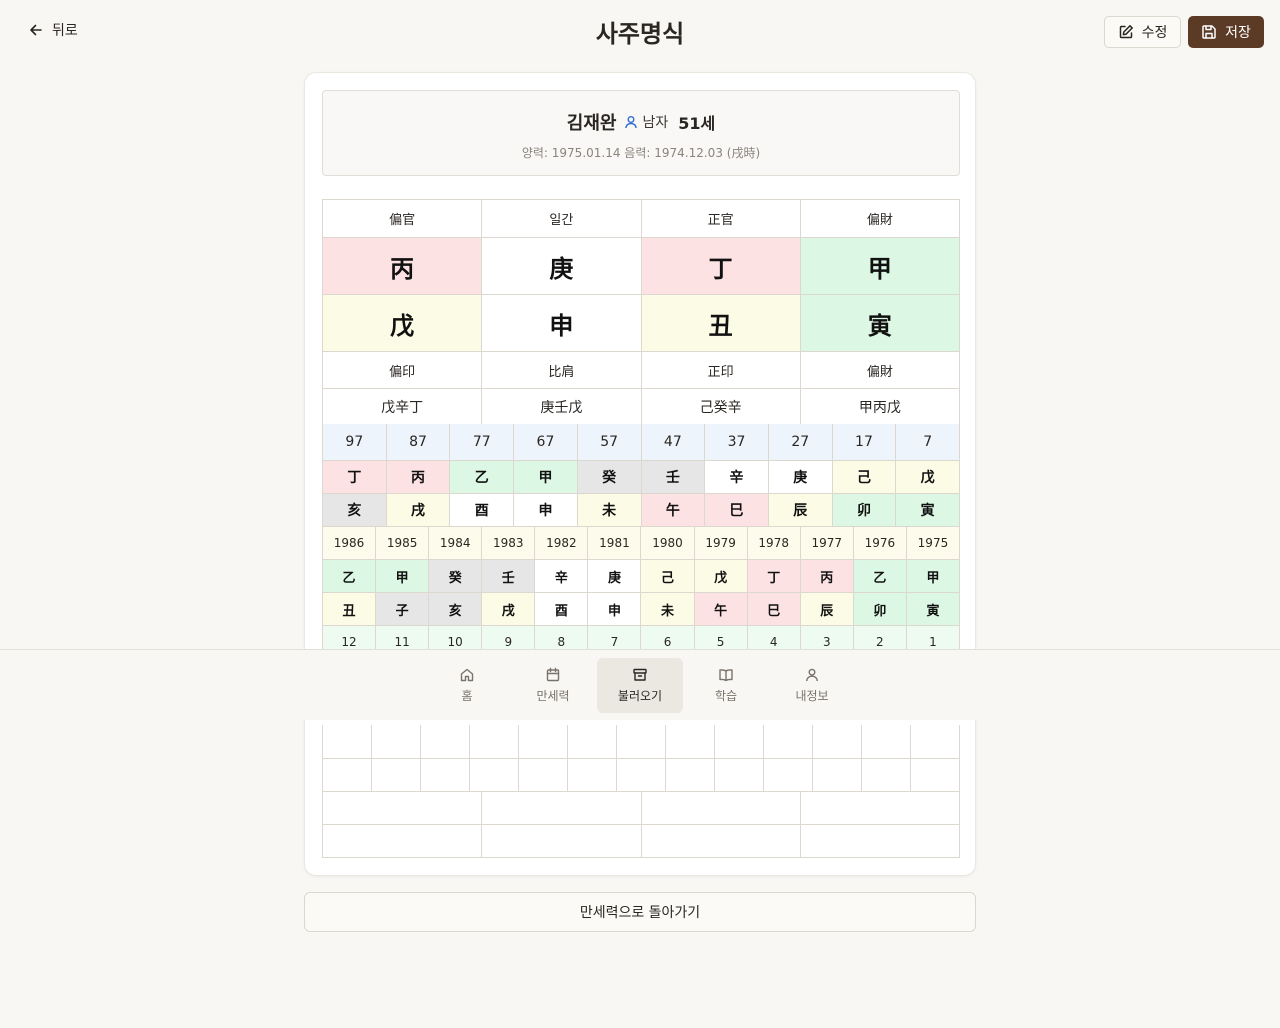 This screenshot has height=1028, width=1280. I want to click on daeun-branch: 午, so click(673, 510).